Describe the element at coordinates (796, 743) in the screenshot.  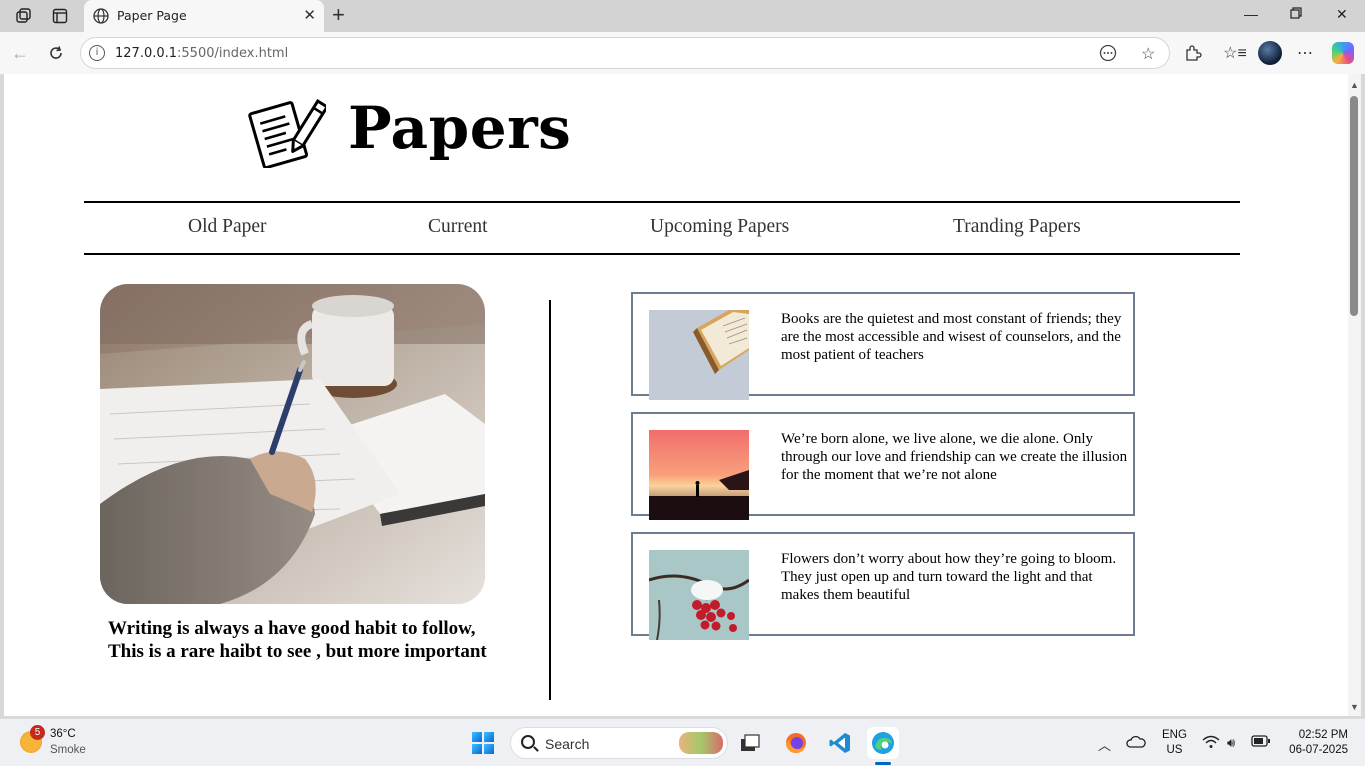
I see `firefox-icon` at that location.